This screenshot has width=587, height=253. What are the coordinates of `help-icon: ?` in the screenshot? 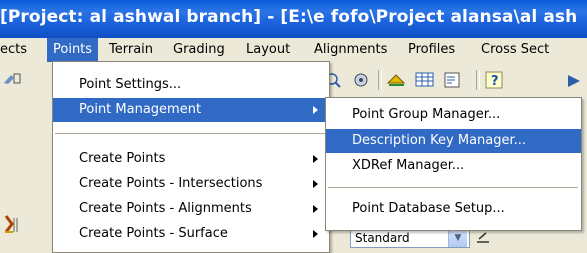 It's located at (495, 82).